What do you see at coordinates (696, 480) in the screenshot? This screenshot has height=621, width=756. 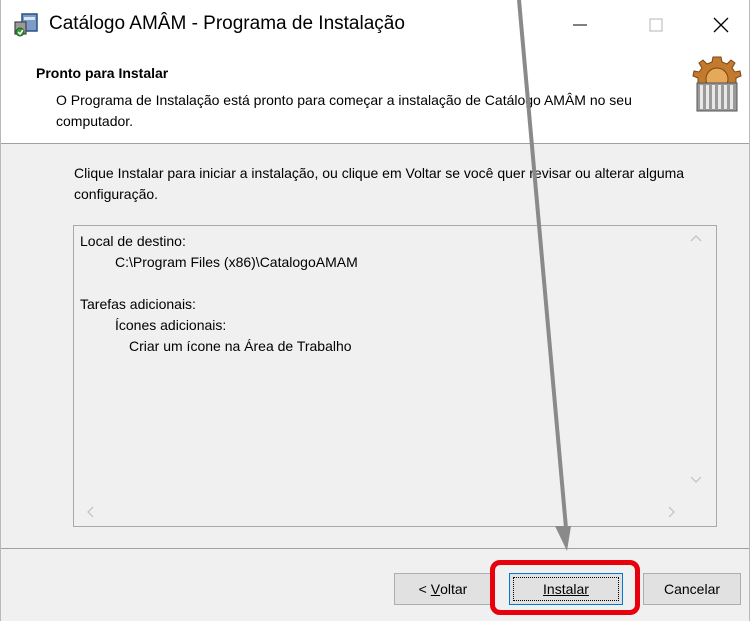 I see `scroll-down-icon` at bounding box center [696, 480].